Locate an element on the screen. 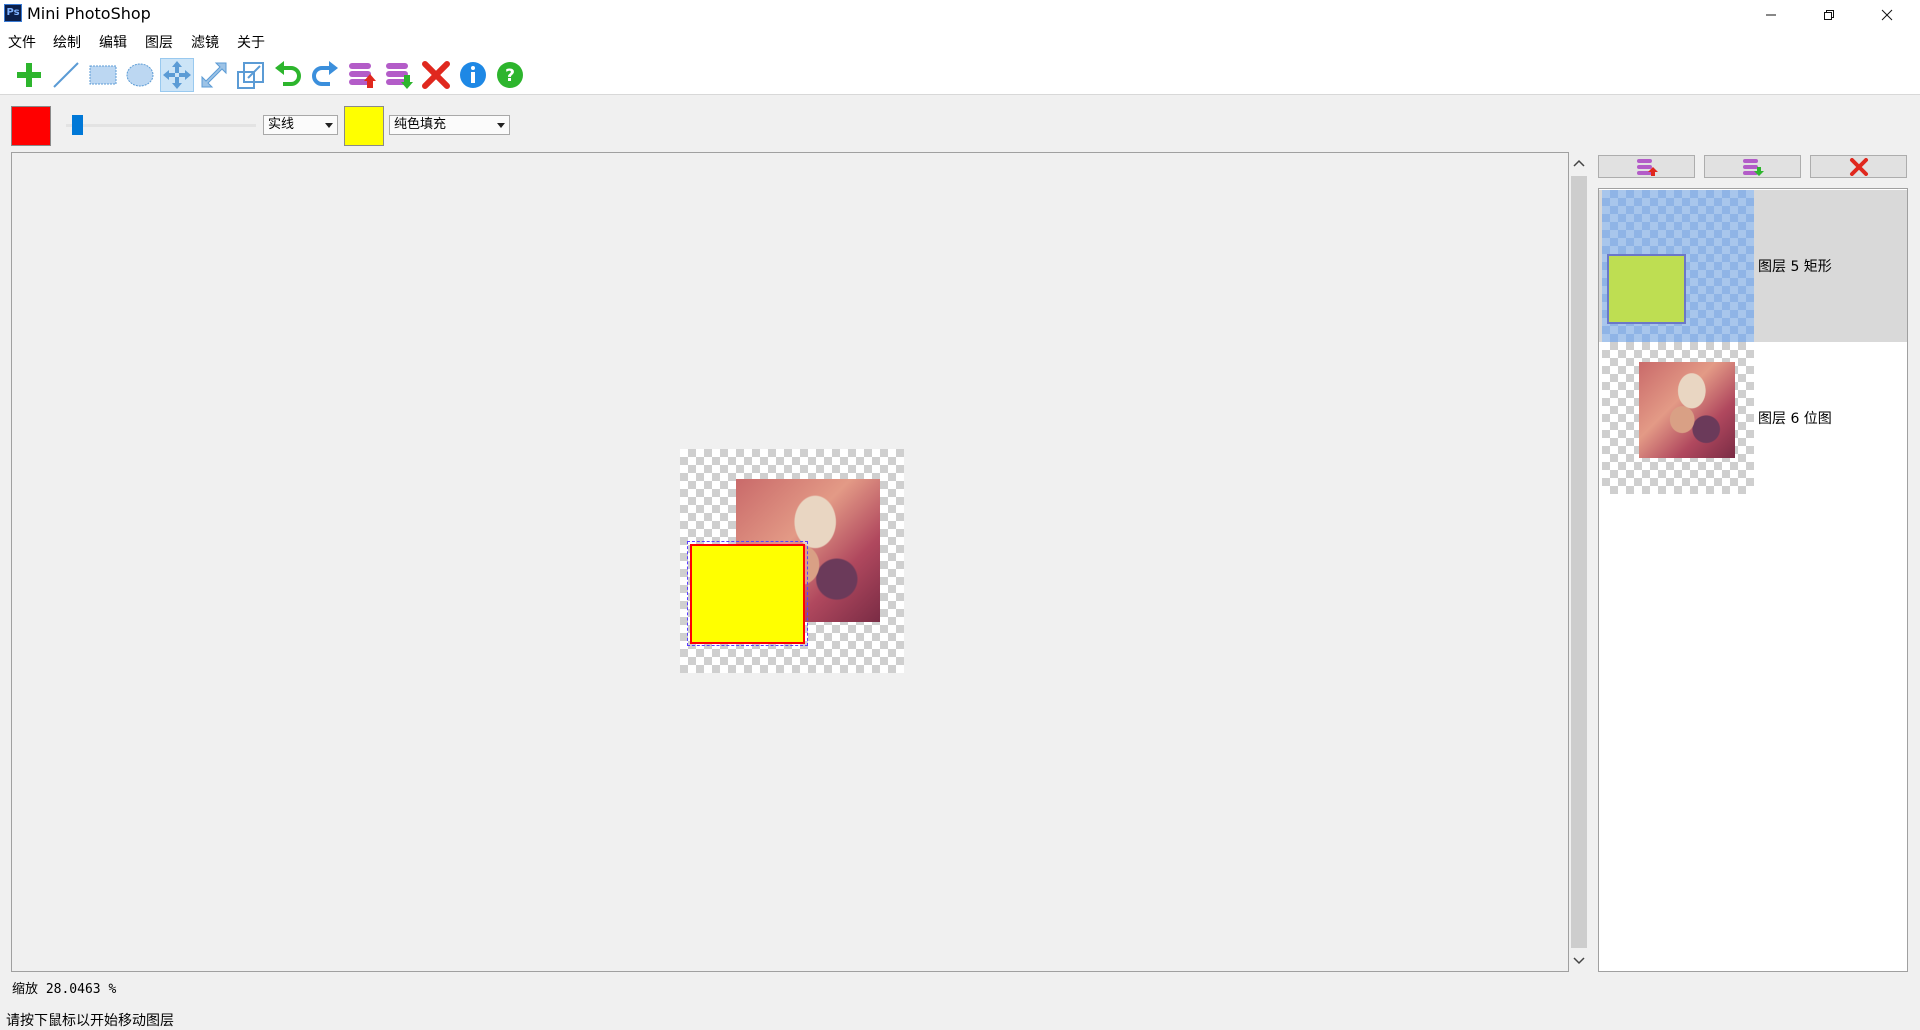 The image size is (1920, 1030). add-icon is located at coordinates (29, 75).